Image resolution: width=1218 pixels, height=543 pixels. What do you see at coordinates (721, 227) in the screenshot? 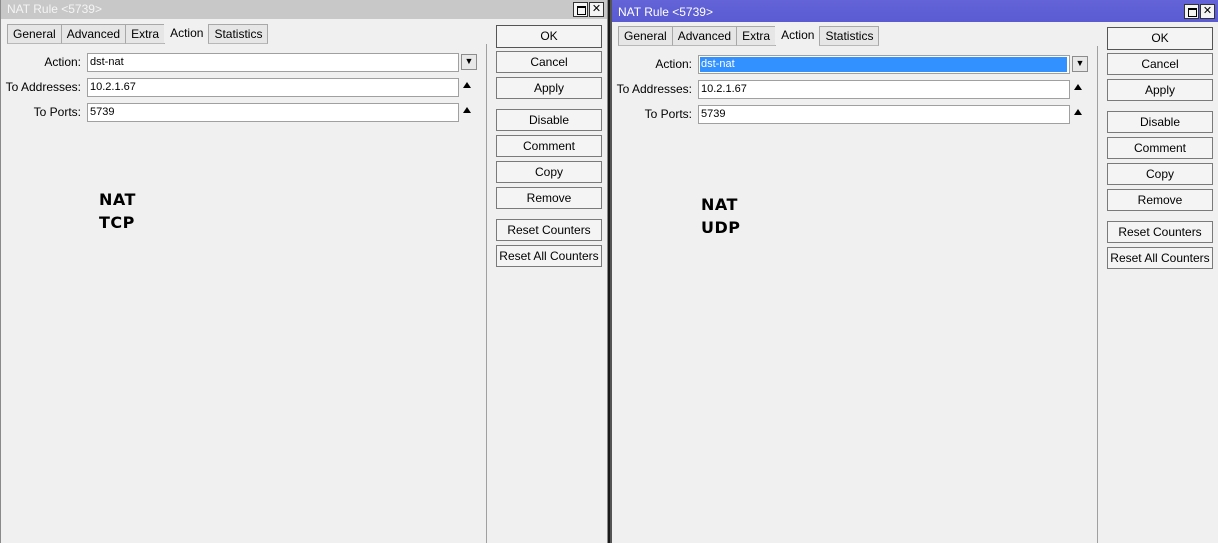
I see `annotation-line-2: UDP` at bounding box center [721, 227].